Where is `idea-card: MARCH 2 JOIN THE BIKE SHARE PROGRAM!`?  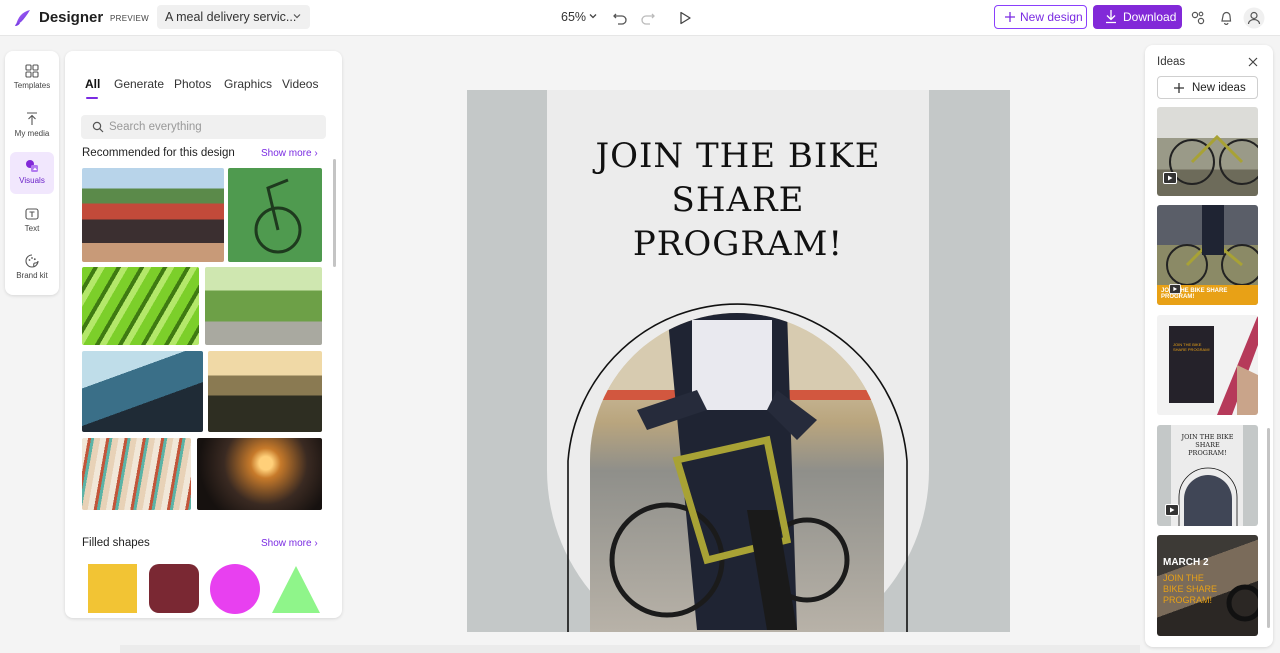
idea-card: MARCH 2 JOIN THE BIKE SHARE PROGRAM! is located at coordinates (1207, 585).